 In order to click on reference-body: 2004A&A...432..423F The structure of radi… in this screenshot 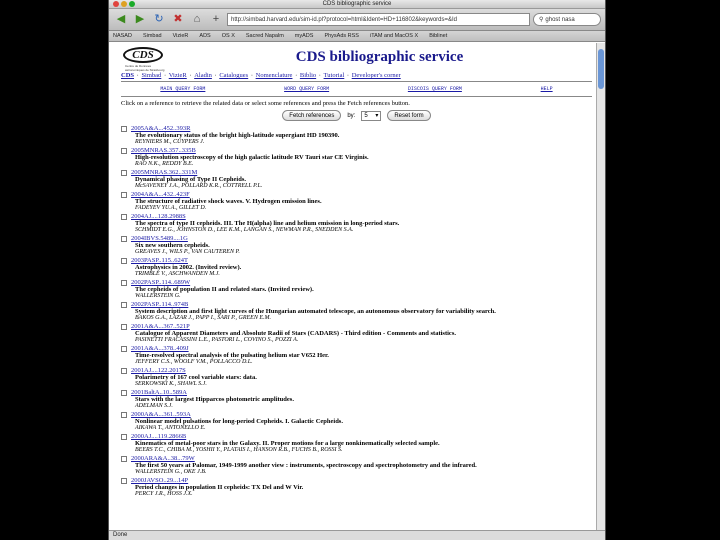, I will do `click(361, 201)`.